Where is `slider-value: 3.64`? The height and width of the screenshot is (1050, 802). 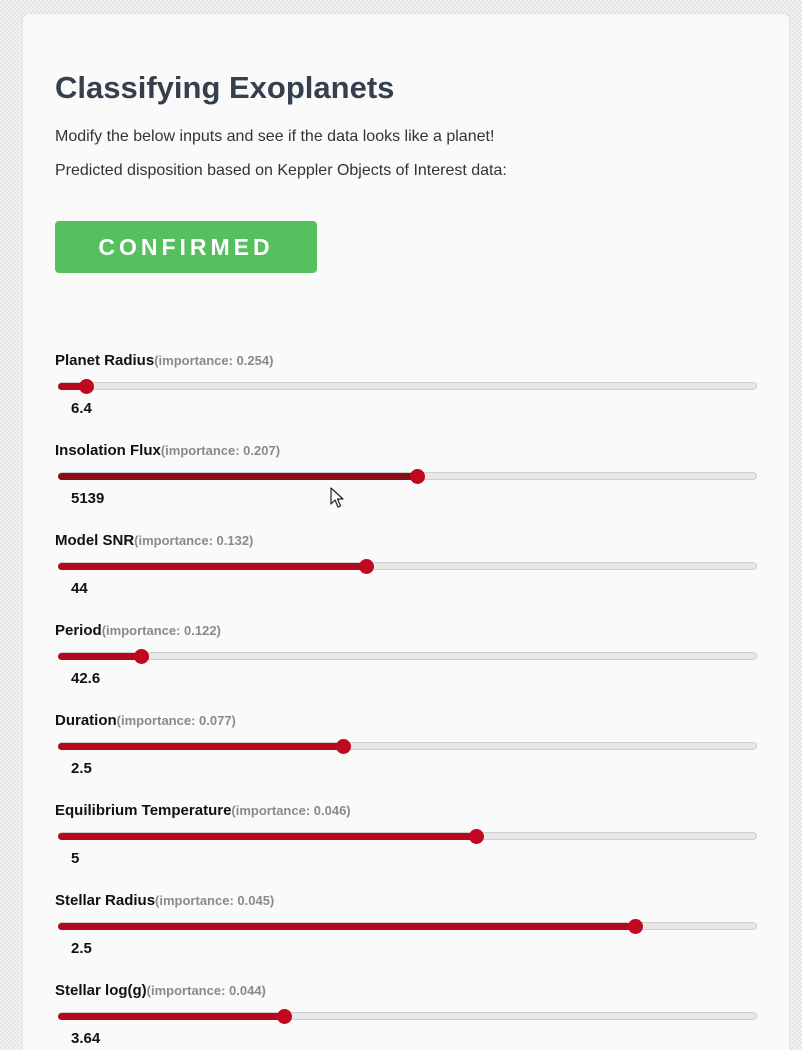
slider-value: 3.64 is located at coordinates (86, 1038).